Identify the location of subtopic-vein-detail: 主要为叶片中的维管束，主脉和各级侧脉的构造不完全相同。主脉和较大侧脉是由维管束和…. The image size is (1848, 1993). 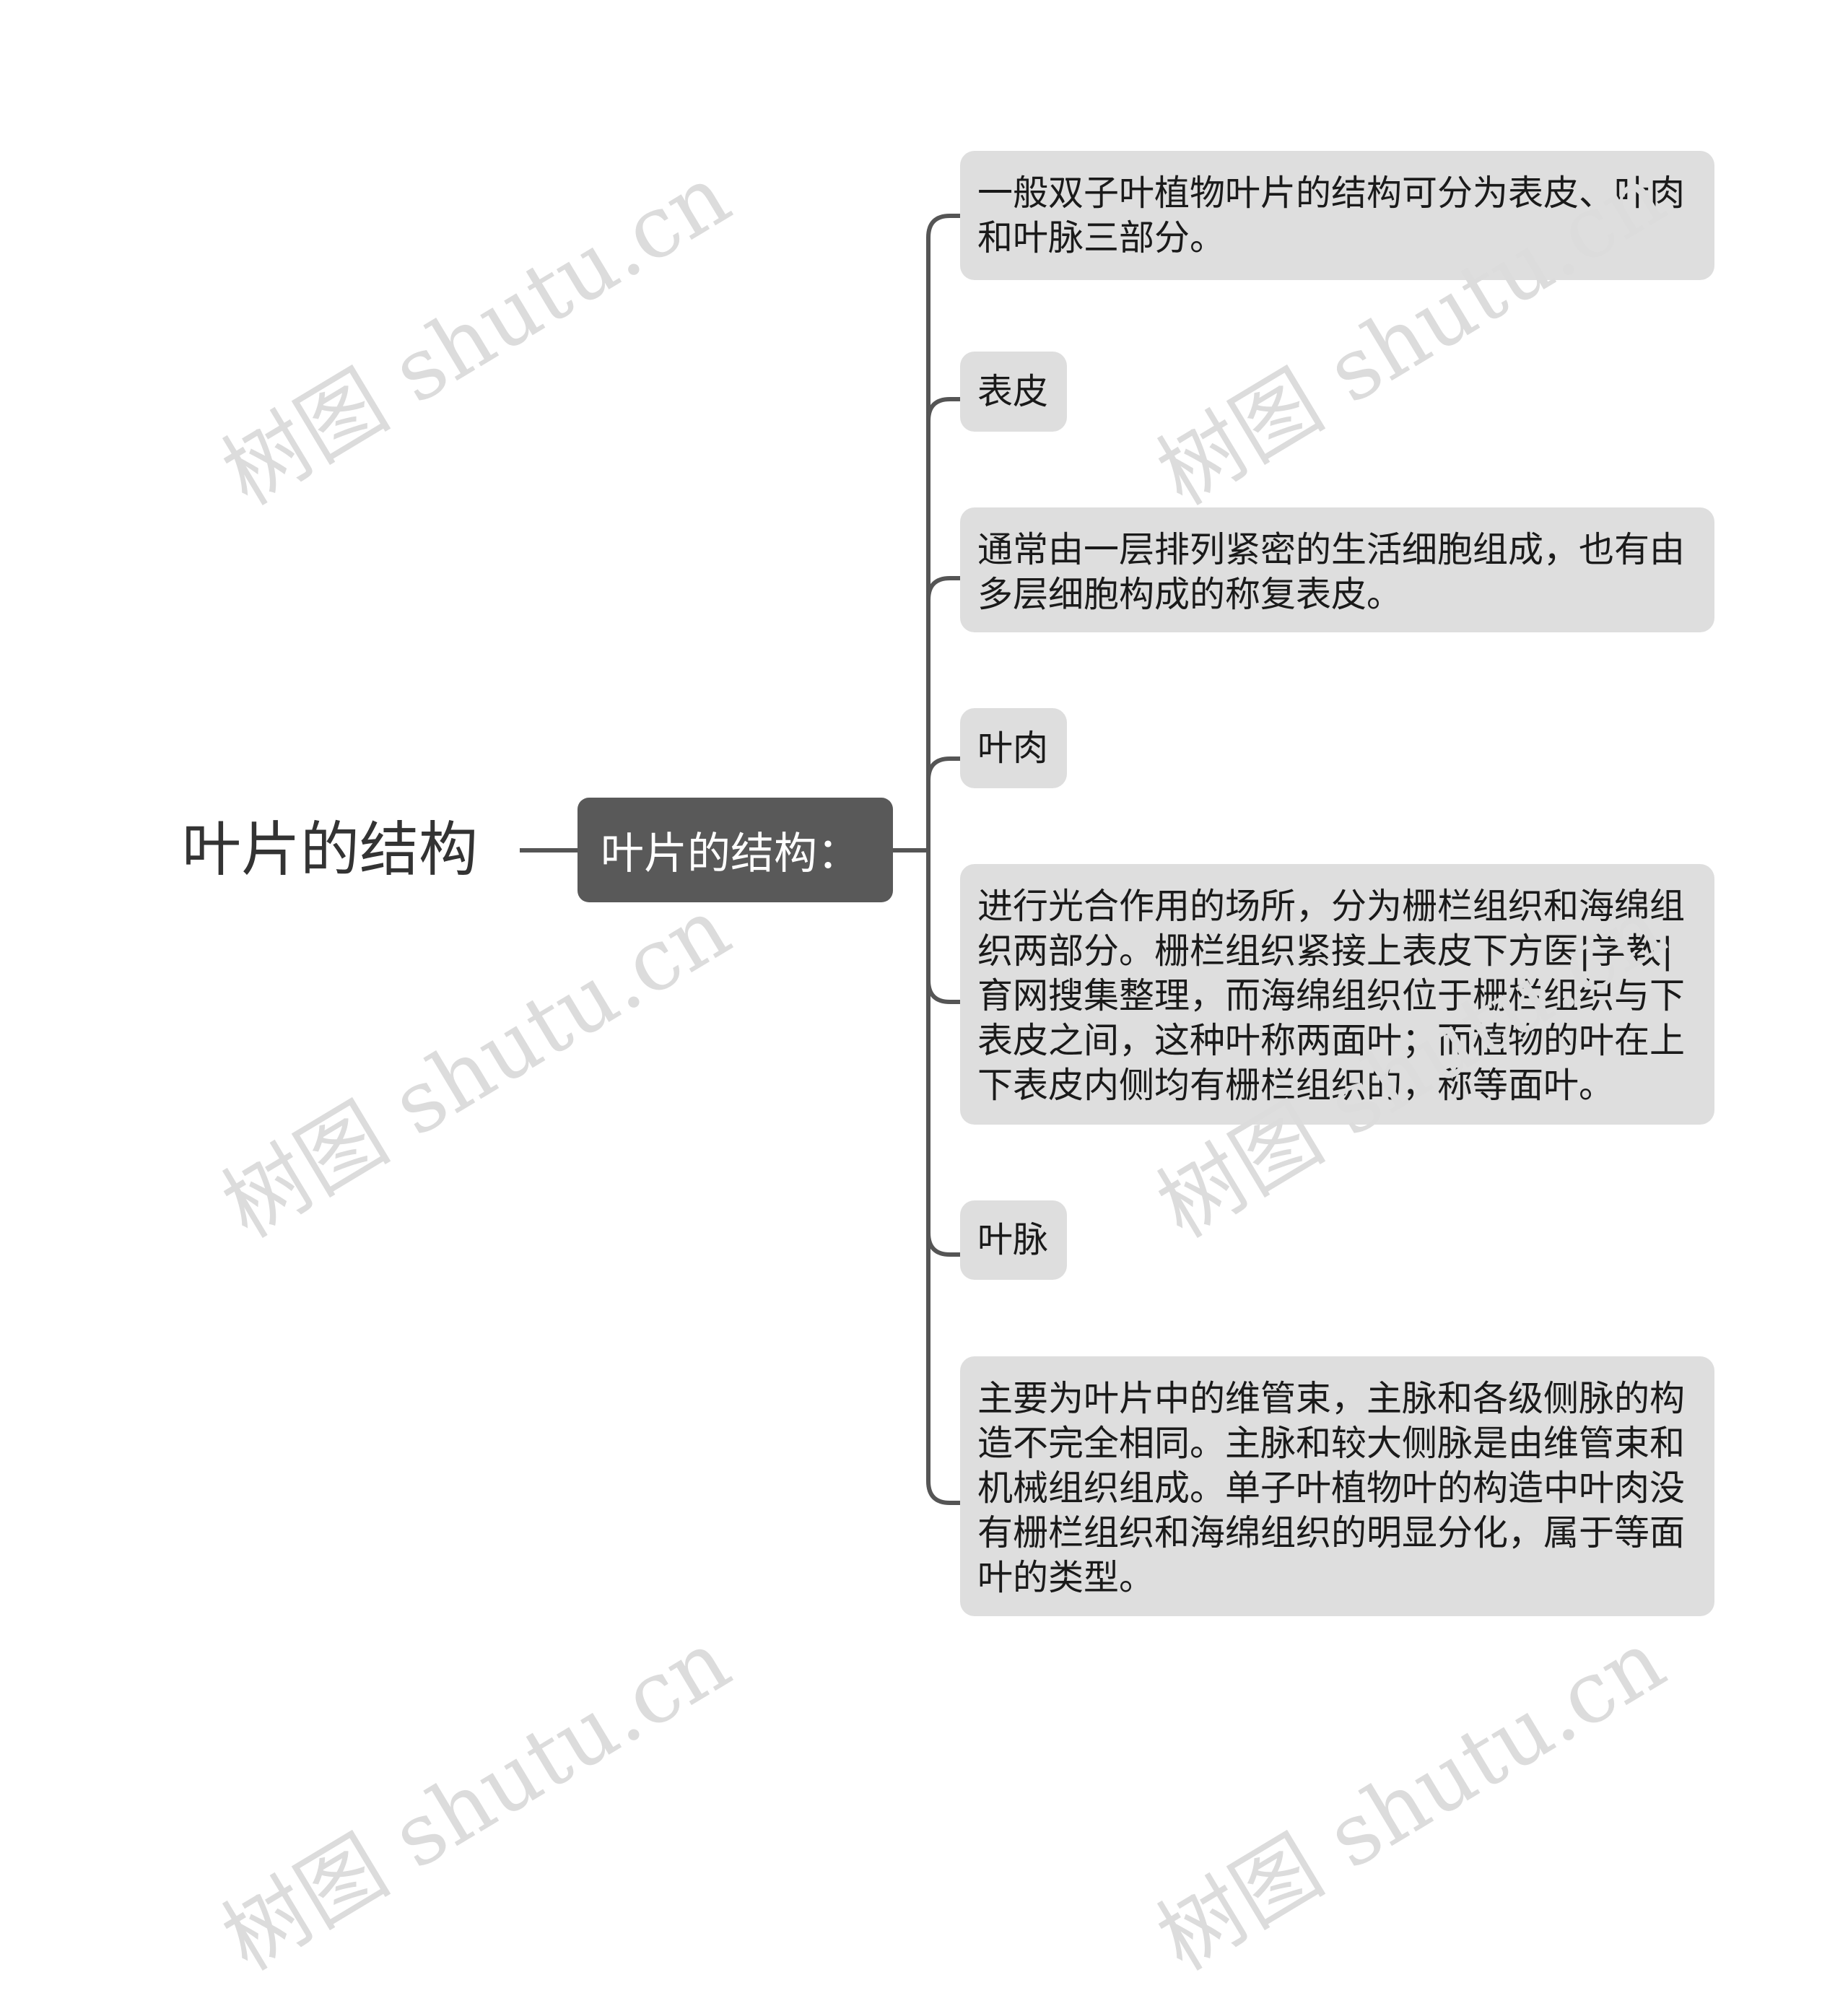
(1337, 1486).